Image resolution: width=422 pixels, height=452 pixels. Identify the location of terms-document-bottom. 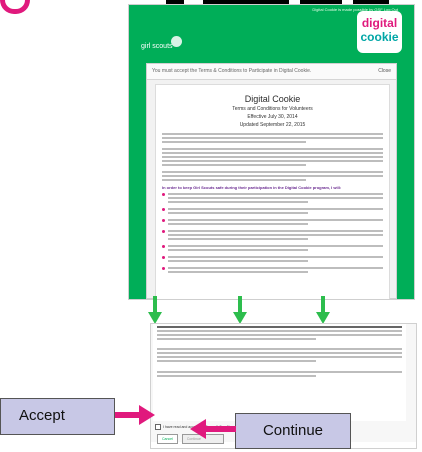
(279, 372).